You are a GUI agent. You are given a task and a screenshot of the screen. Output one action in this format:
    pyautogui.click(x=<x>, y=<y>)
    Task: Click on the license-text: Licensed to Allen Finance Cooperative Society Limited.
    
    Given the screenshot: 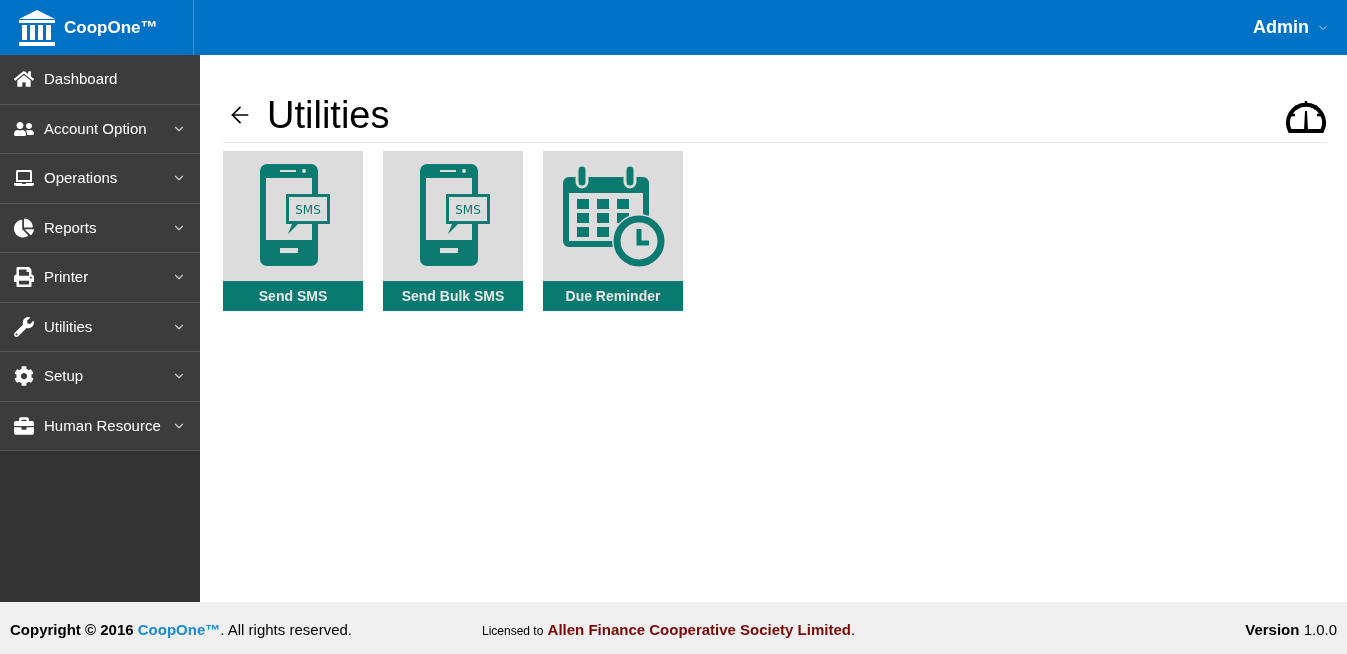 What is the action you would take?
    pyautogui.click(x=669, y=629)
    